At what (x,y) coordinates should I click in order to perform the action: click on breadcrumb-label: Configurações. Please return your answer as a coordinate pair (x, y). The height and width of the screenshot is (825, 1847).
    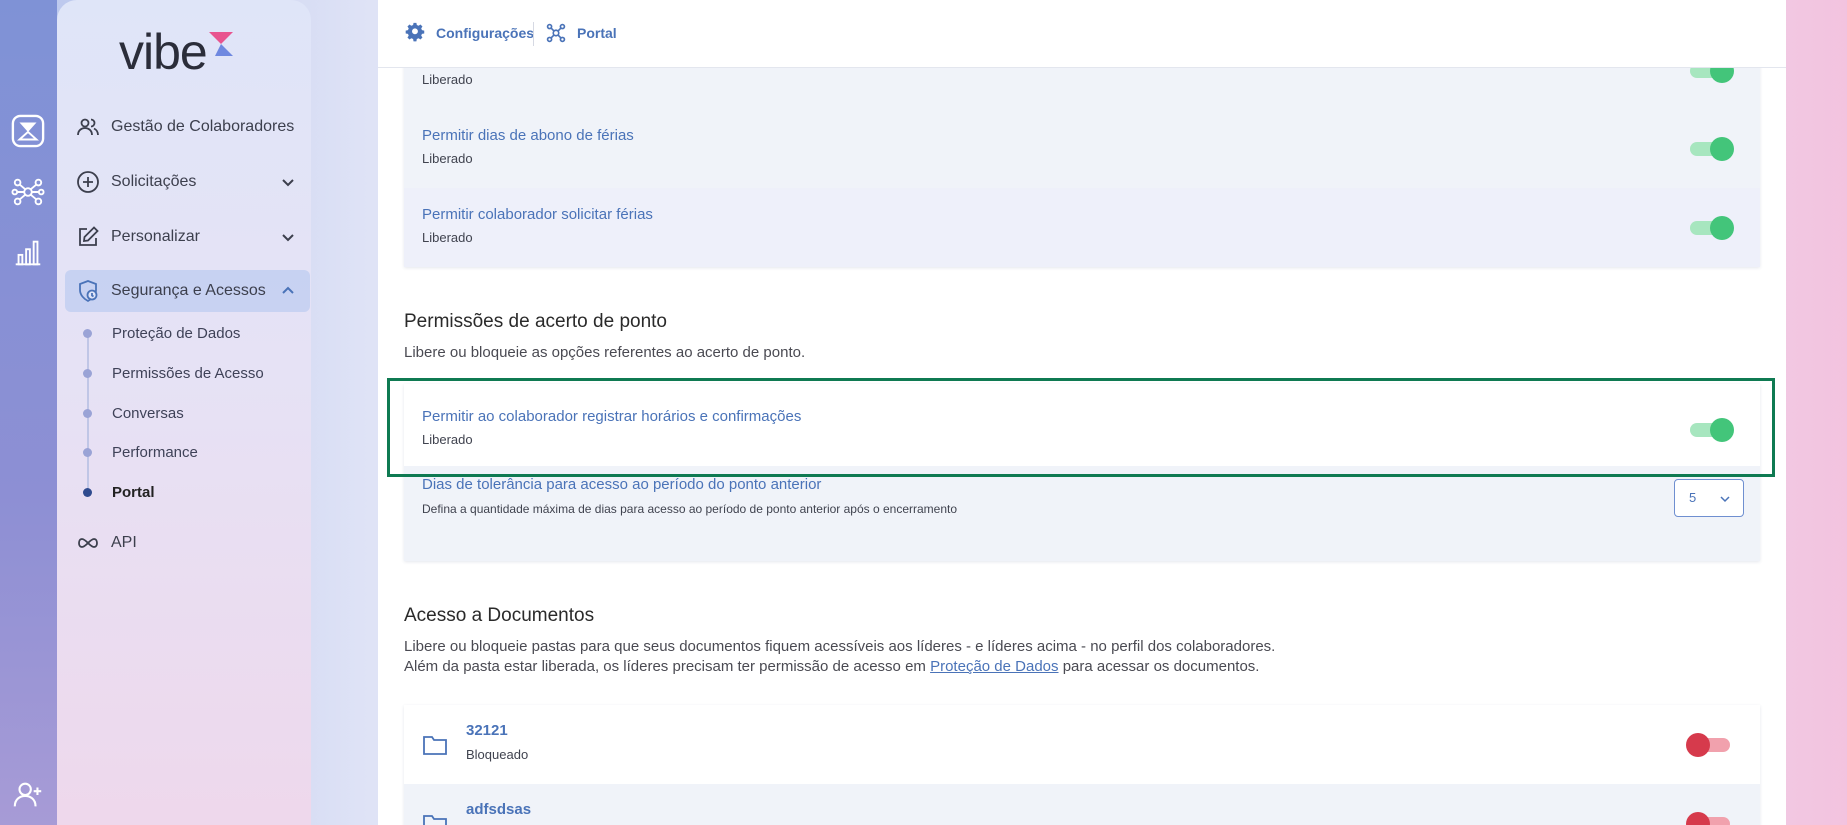
    Looking at the image, I should click on (485, 33).